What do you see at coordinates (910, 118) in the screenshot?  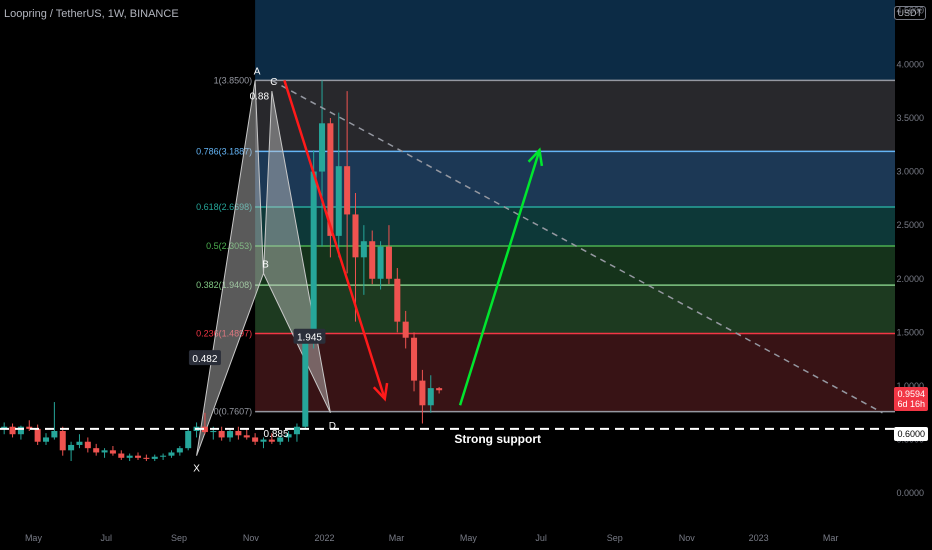 I see `y-tick-label: 3.5000` at bounding box center [910, 118].